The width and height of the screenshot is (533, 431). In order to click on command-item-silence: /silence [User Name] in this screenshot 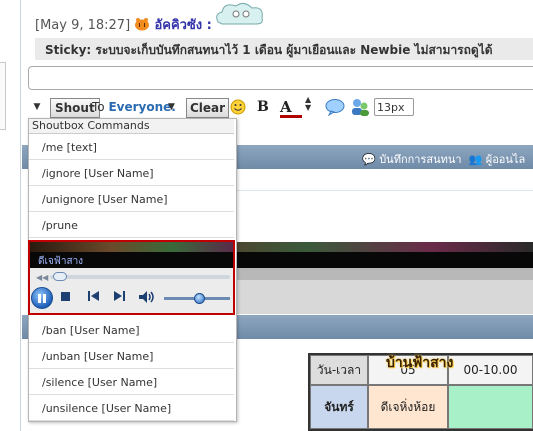, I will do `click(131, 382)`.